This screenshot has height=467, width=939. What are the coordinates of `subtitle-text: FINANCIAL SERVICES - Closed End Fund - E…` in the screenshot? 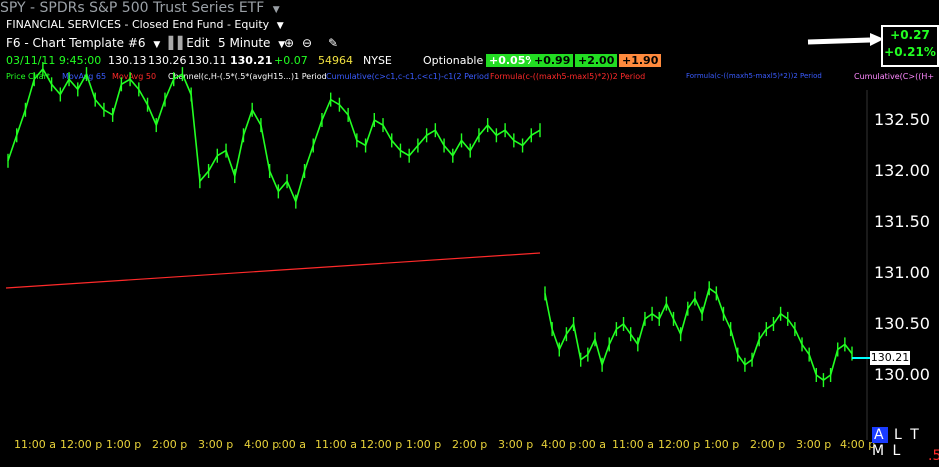 It's located at (138, 24).